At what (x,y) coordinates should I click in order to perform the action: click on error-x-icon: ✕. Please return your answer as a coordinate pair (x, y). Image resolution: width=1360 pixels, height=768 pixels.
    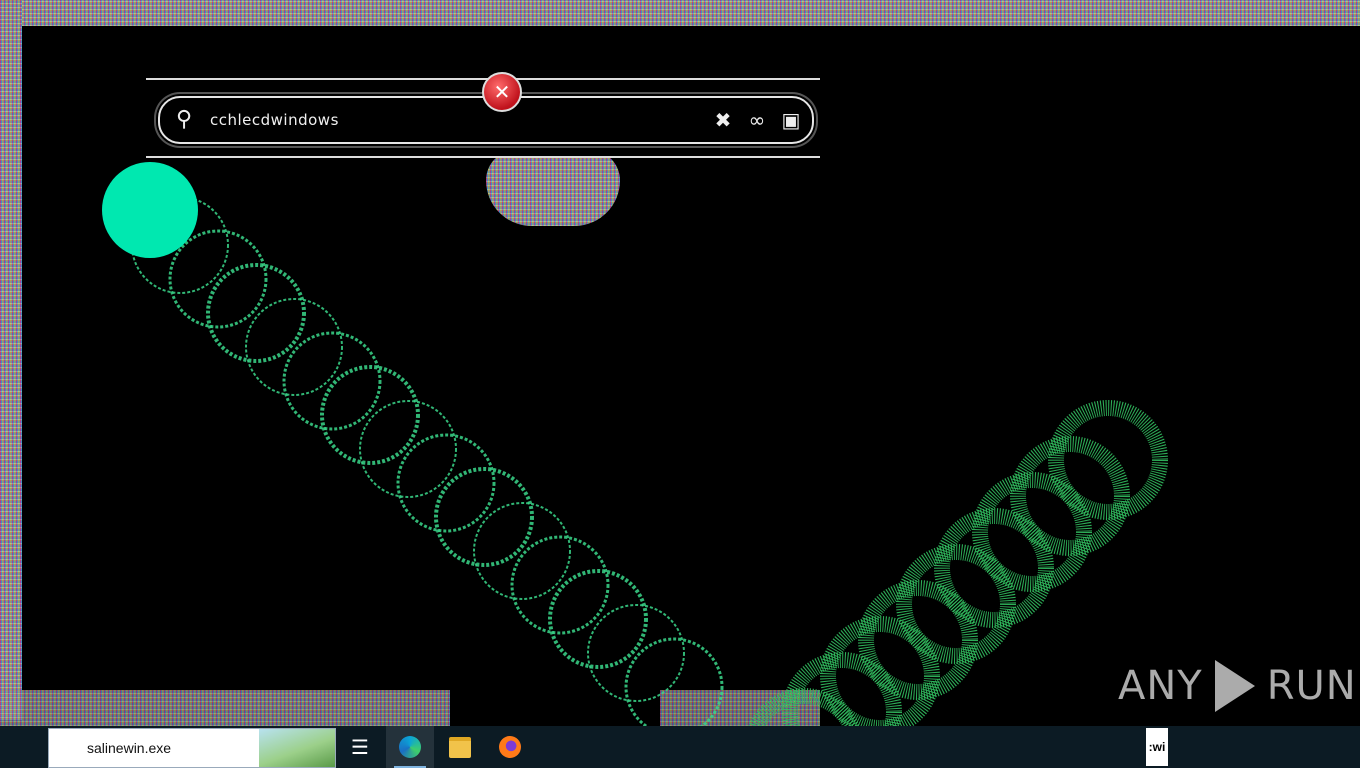
    Looking at the image, I should click on (502, 92).